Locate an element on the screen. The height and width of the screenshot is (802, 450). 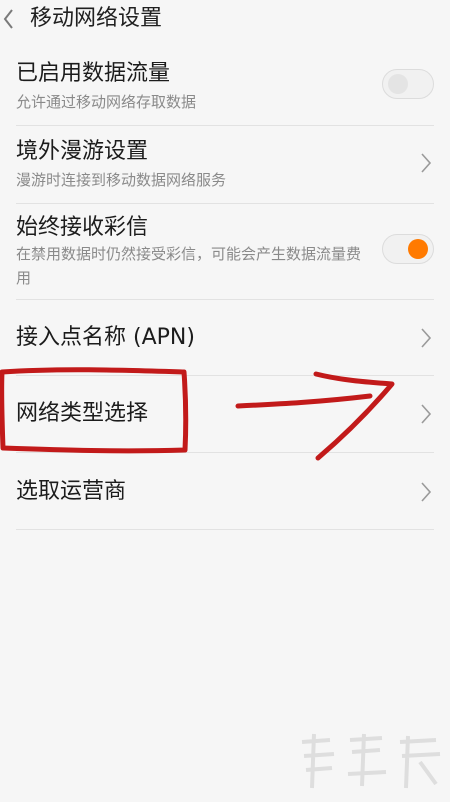
setting-select-carrier: 选取运营商 is located at coordinates (225, 494).